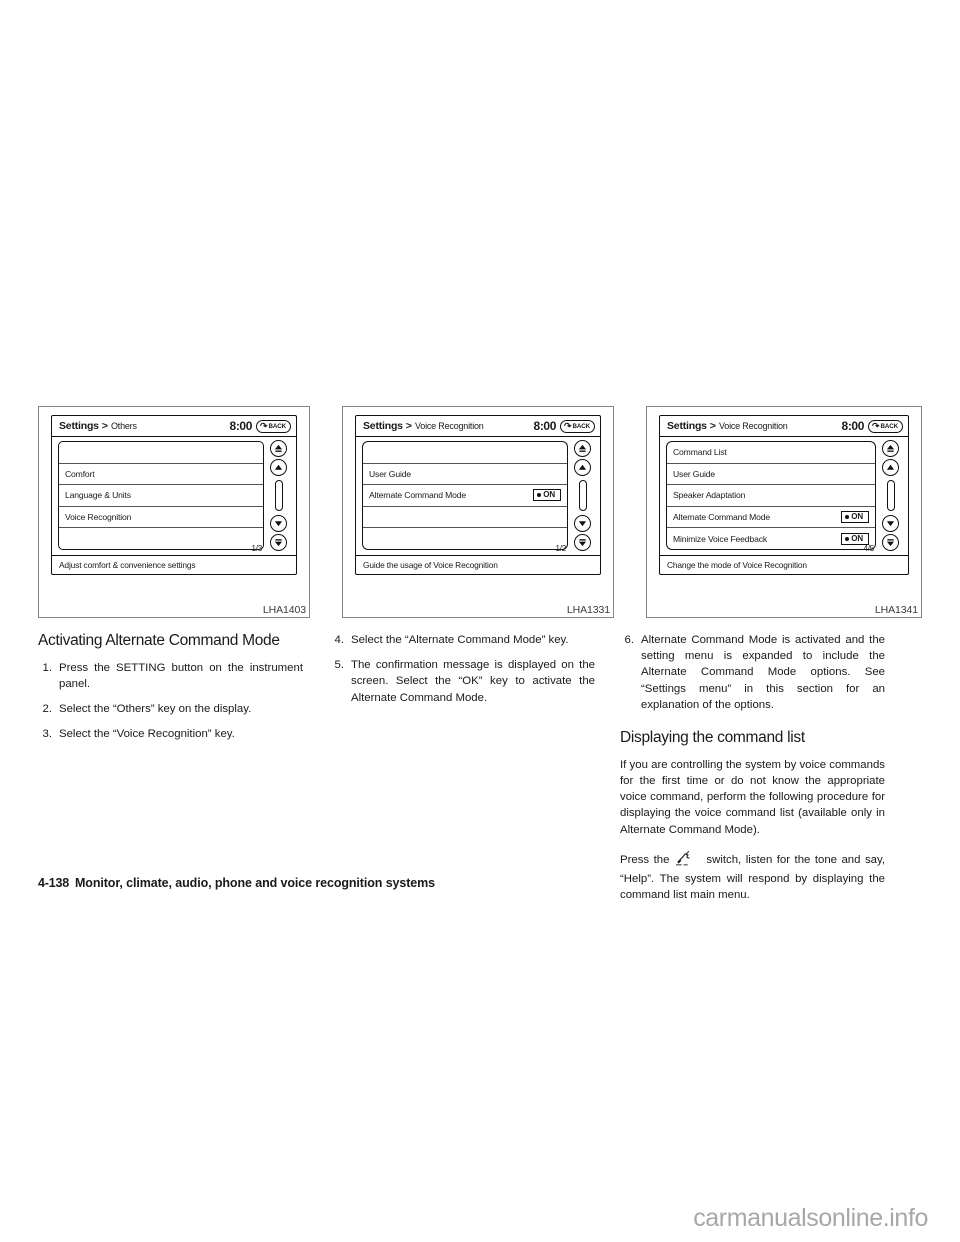 The width and height of the screenshot is (960, 1242). What do you see at coordinates (161, 518) in the screenshot?
I see `menu-row: Voice Recognition` at bounding box center [161, 518].